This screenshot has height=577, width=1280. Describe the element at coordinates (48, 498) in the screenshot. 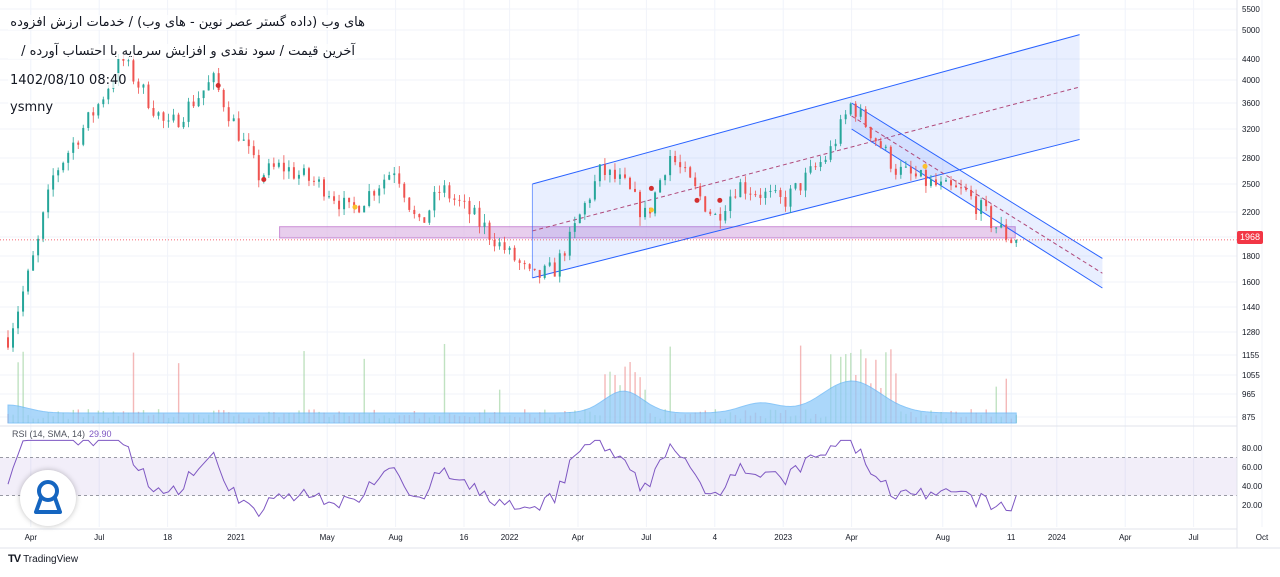

I see `watermark-logo-icon` at that location.